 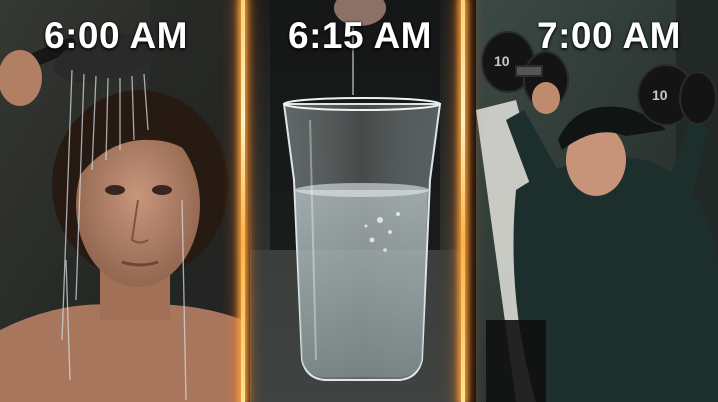 What do you see at coordinates (360, 35) in the screenshot?
I see `time-label-6-15: 6:15 AM` at bounding box center [360, 35].